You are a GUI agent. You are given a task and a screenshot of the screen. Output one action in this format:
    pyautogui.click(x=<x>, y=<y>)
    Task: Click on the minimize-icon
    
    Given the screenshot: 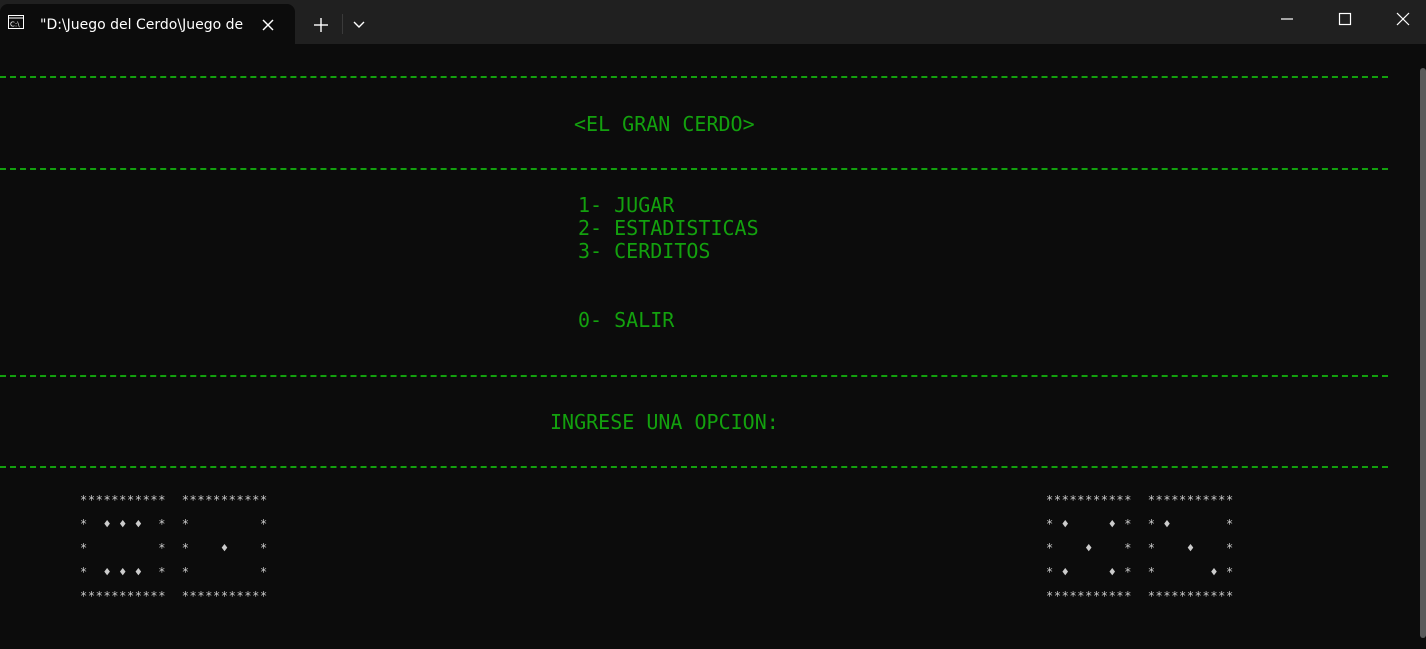 What is the action you would take?
    pyautogui.click(x=1287, y=19)
    